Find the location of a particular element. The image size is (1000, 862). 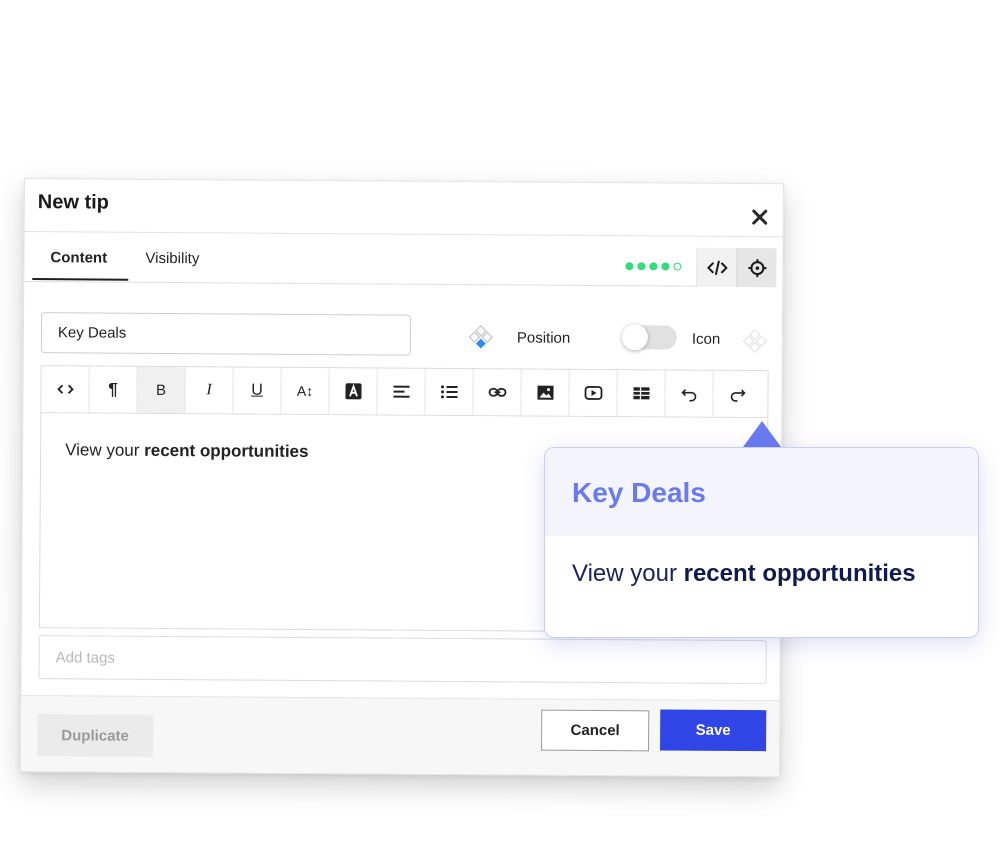

progress-dots is located at coordinates (653, 266).